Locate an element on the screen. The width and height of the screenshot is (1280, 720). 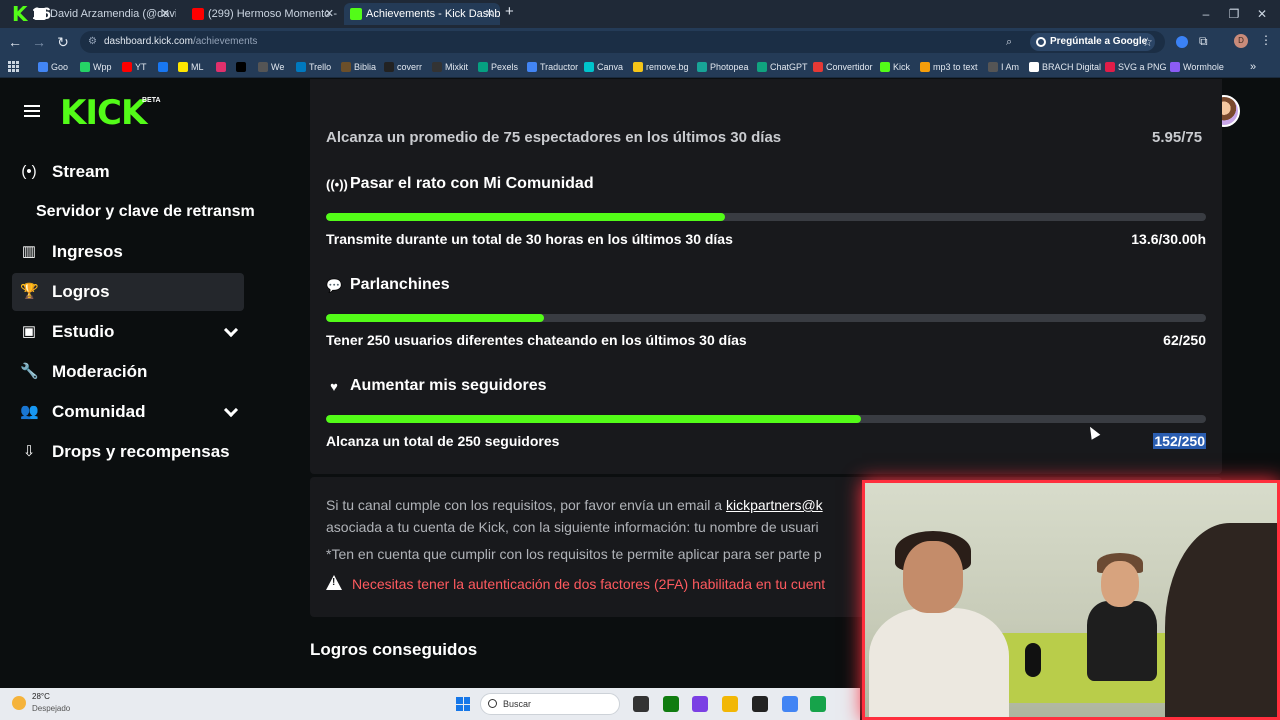
sidebar-subitem-stream-key: Servidor y clave de retransm is located at coordinates (147, 212).